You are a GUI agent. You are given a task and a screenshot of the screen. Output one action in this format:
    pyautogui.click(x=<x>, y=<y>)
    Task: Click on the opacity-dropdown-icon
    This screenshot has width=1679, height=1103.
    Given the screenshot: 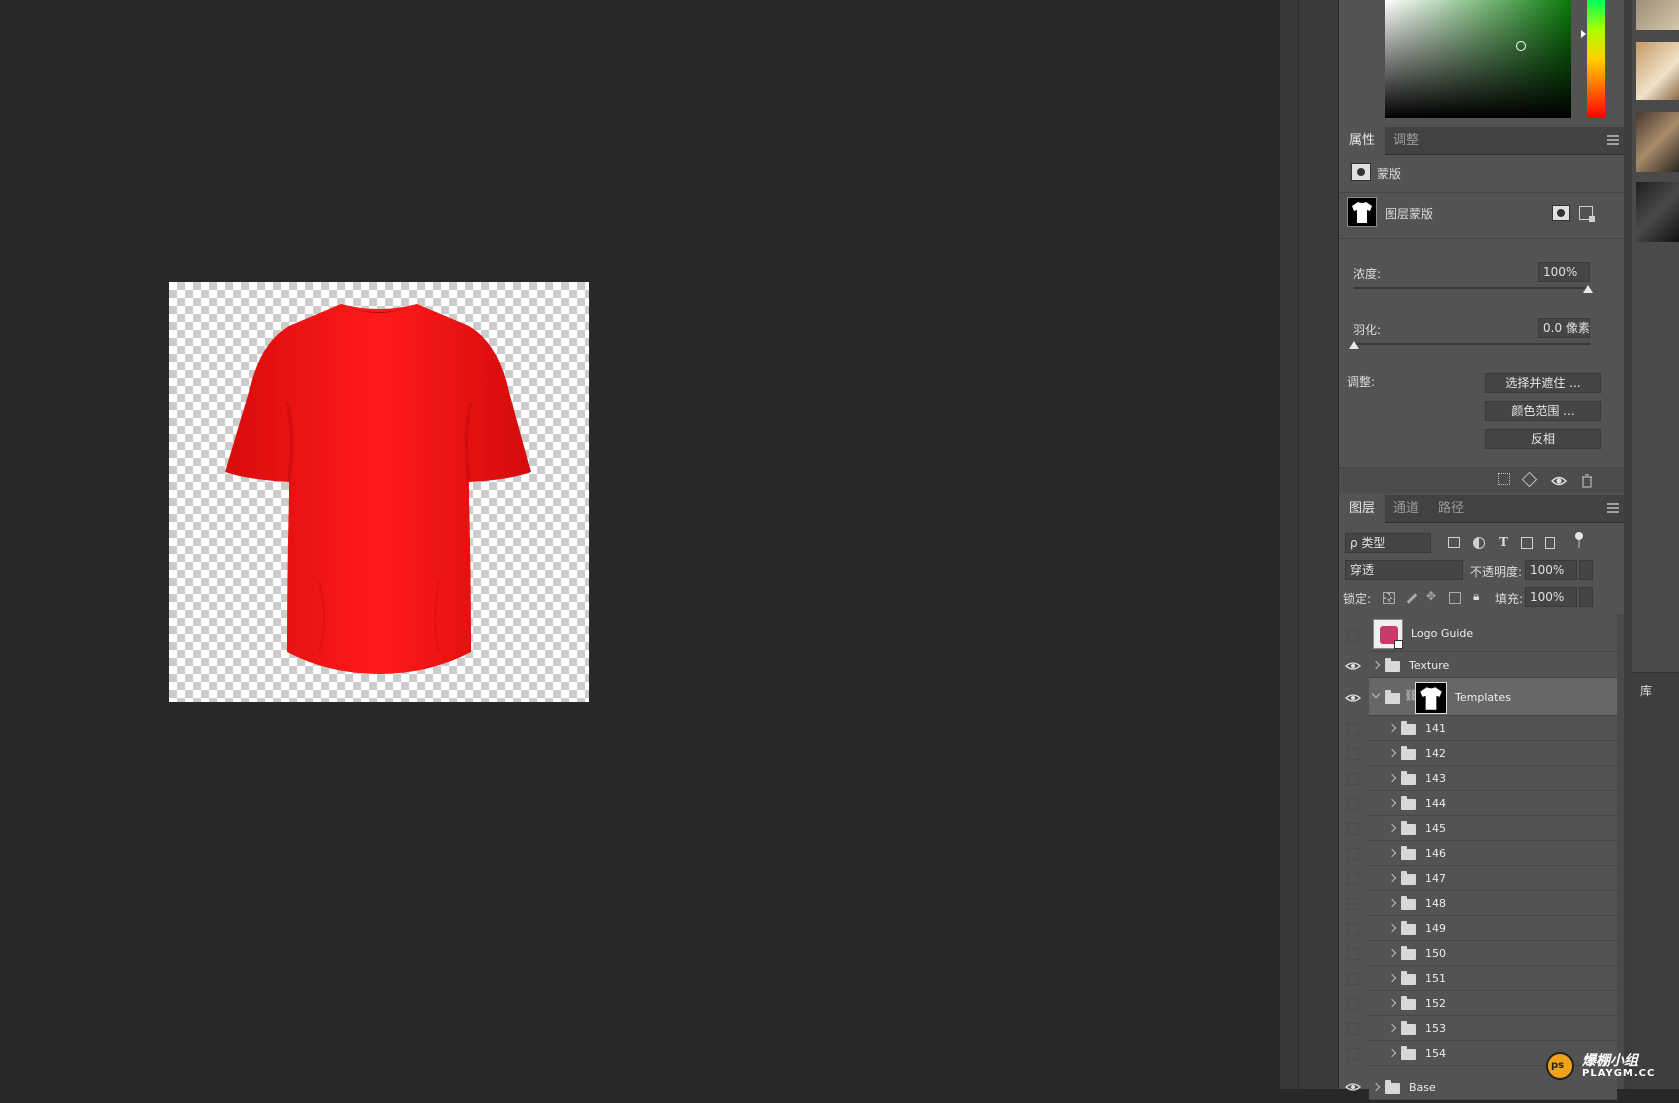 What is the action you would take?
    pyautogui.click(x=1586, y=570)
    